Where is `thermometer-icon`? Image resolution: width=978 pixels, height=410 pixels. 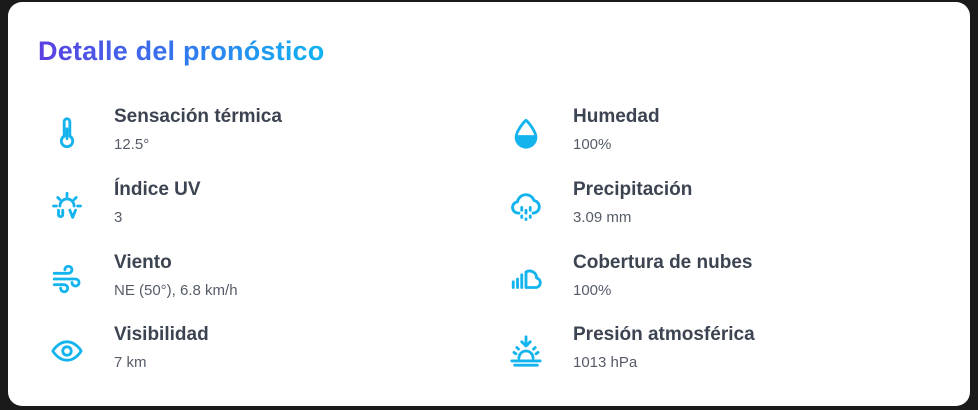
thermometer-icon is located at coordinates (67, 133).